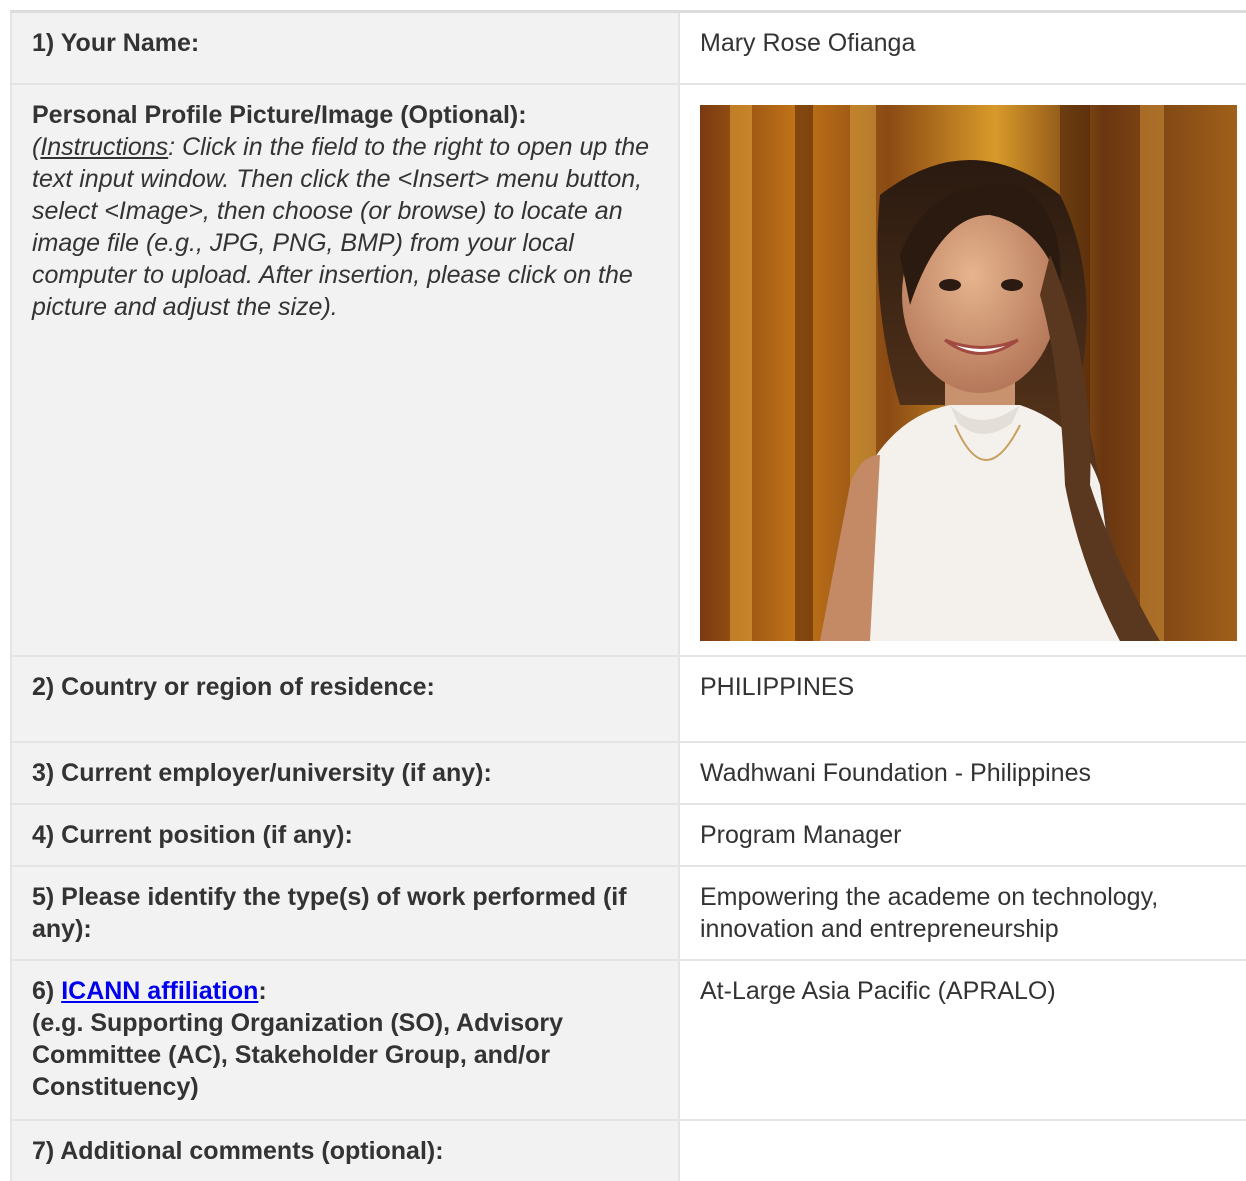 The width and height of the screenshot is (1246, 1181). Describe the element at coordinates (104, 146) in the screenshot. I see `instructions-word: Instructions` at that location.